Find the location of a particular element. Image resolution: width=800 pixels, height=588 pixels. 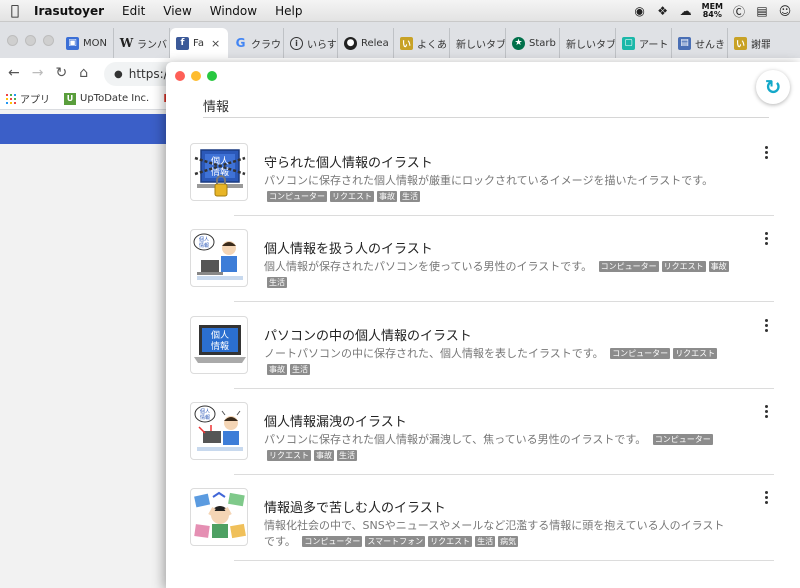

apps-grid-icon is located at coordinates (11, 98).